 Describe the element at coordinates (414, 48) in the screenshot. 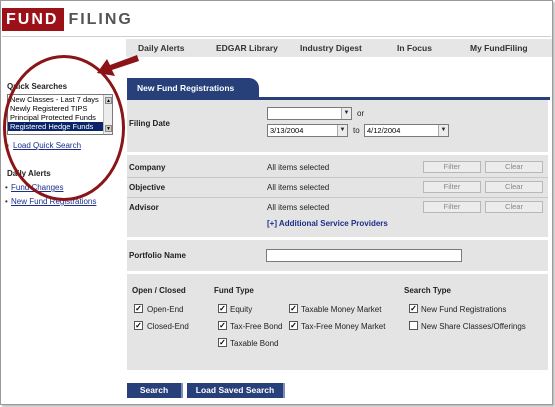

I see `nav-in-focus: In Focus` at that location.